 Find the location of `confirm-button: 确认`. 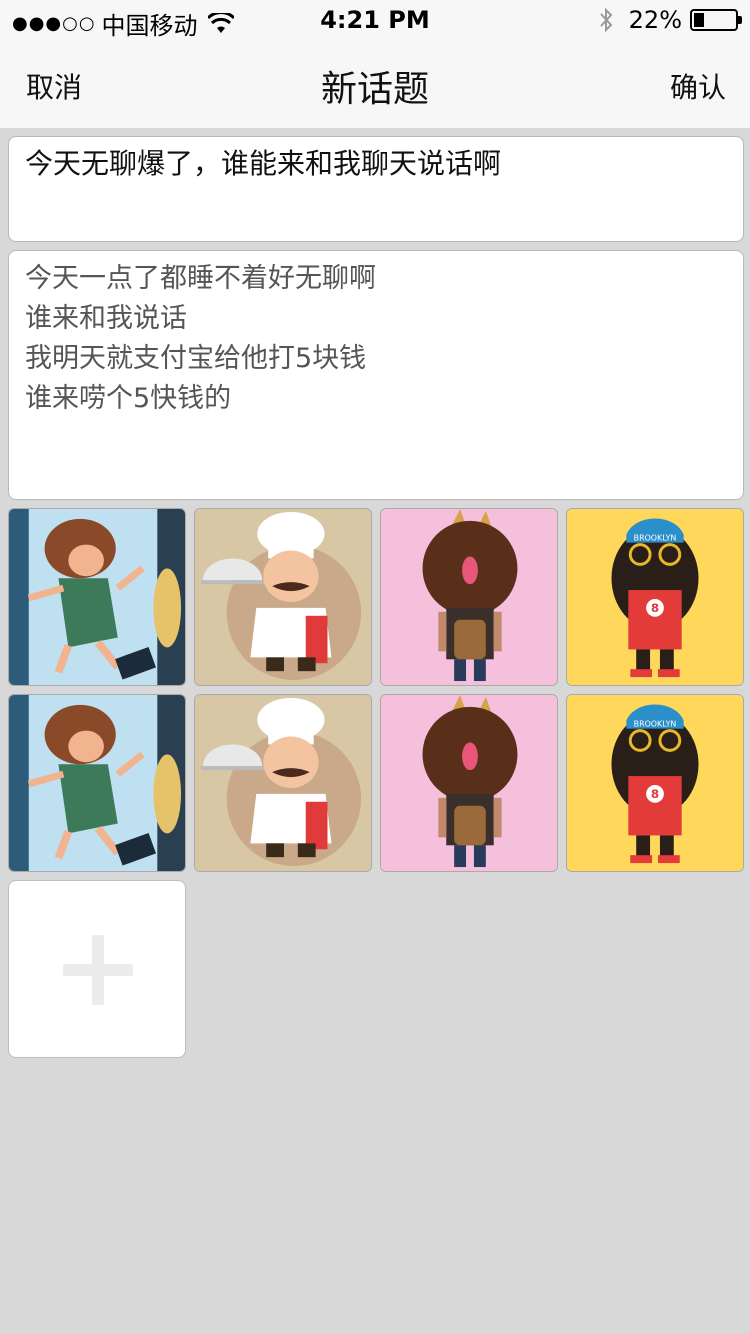

confirm-button: 确认 is located at coordinates (698, 86).